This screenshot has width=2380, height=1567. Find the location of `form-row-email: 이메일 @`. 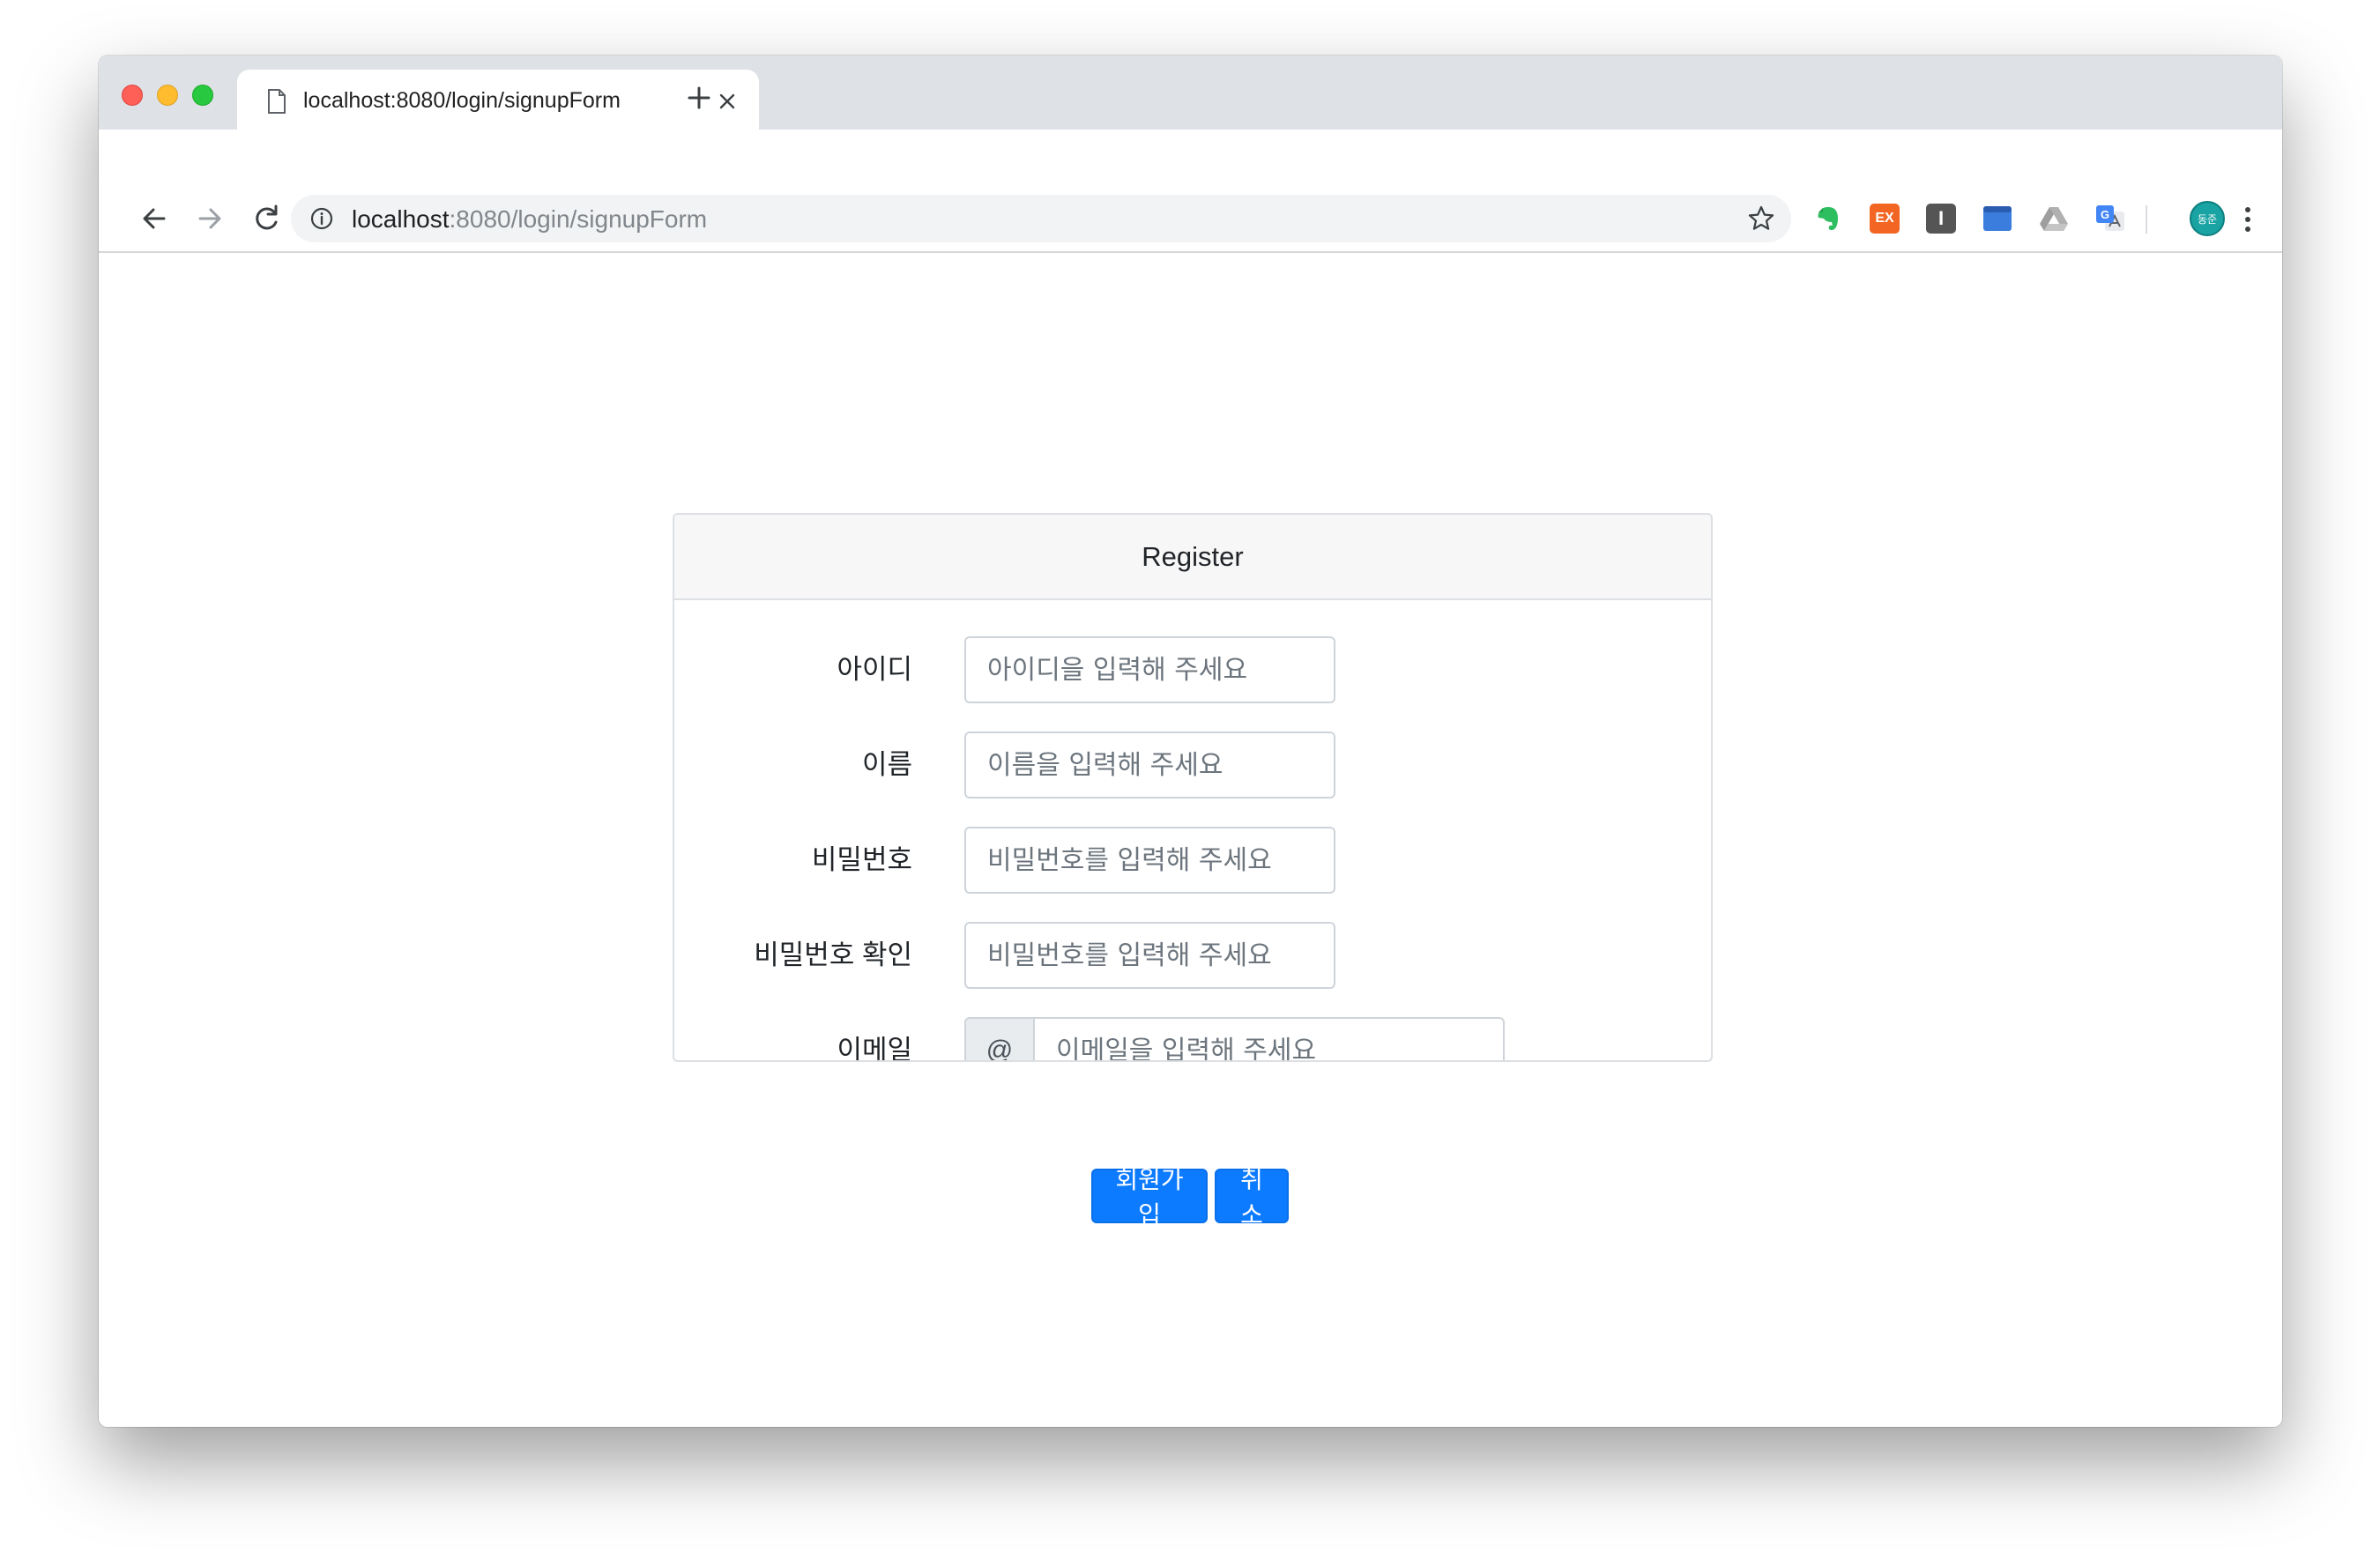

form-row-email: 이메일 @ is located at coordinates (1192, 1039).